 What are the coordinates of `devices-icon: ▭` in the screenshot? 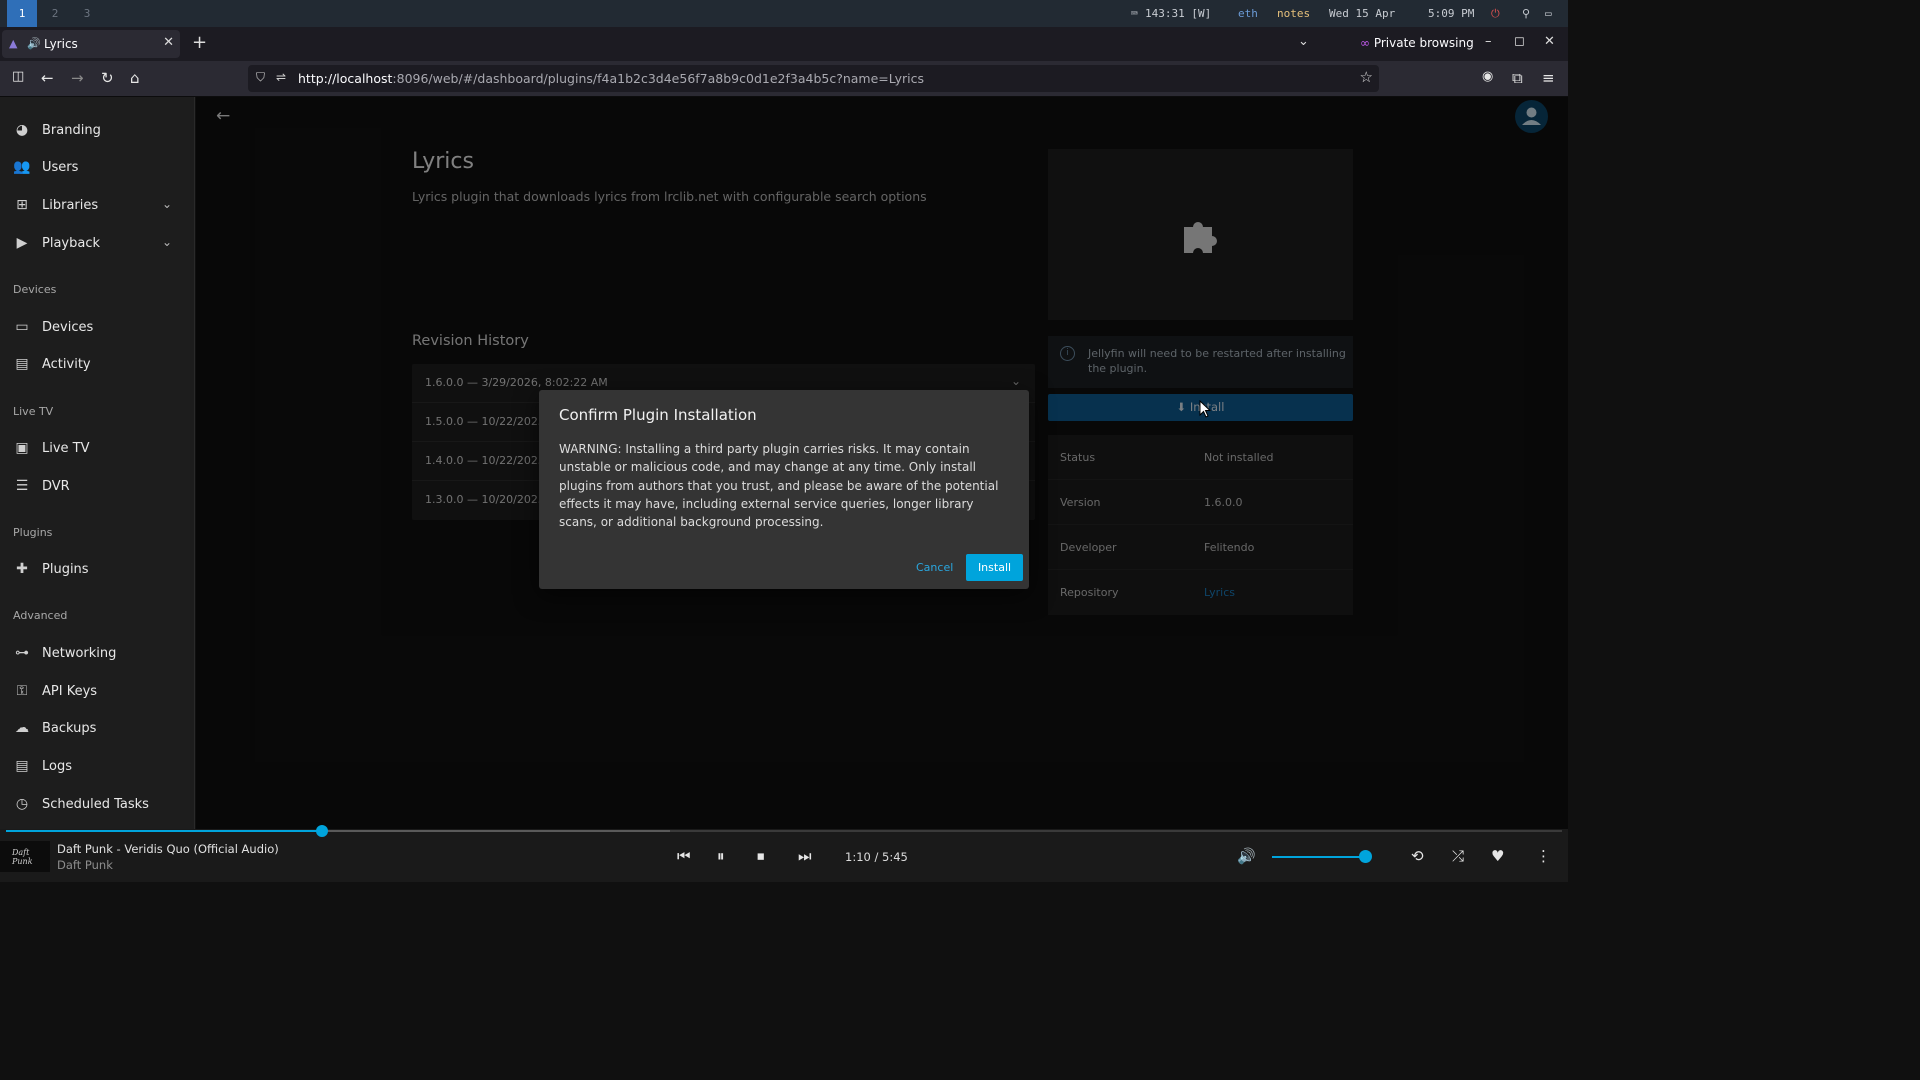 It's located at (22, 327).